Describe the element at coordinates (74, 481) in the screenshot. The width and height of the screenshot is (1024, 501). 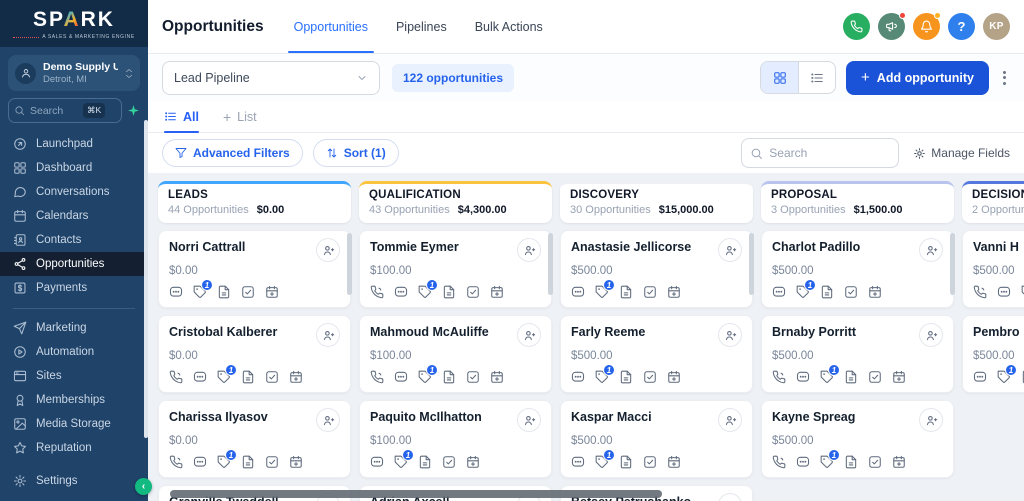
I see `sidebar-item-settings: Settings` at that location.